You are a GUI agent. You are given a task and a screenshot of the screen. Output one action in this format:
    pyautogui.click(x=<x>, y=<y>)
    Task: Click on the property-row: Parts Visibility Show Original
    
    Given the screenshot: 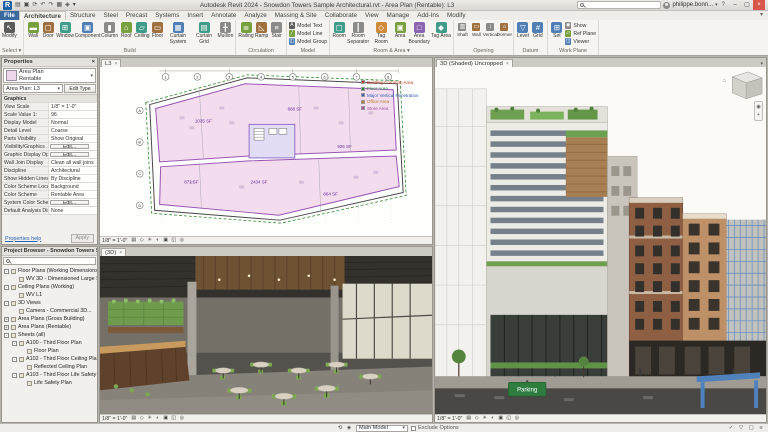 What is the action you would take?
    pyautogui.click(x=49, y=139)
    